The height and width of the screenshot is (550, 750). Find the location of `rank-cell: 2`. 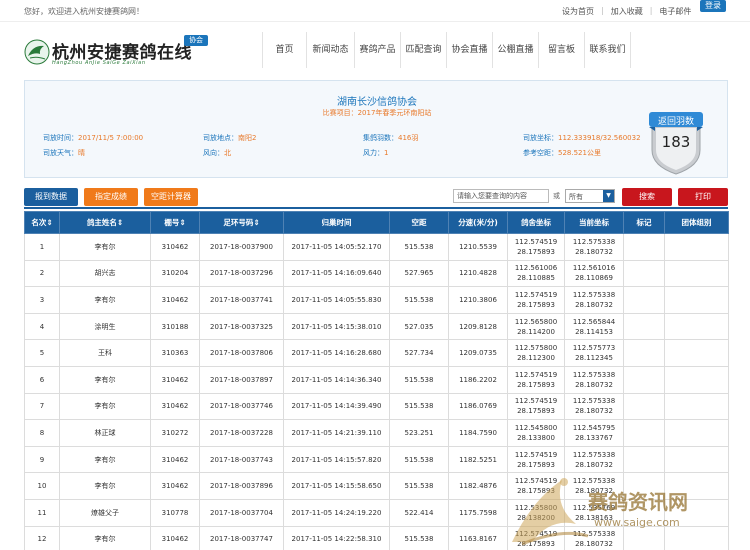

rank-cell: 2 is located at coordinates (42, 273).